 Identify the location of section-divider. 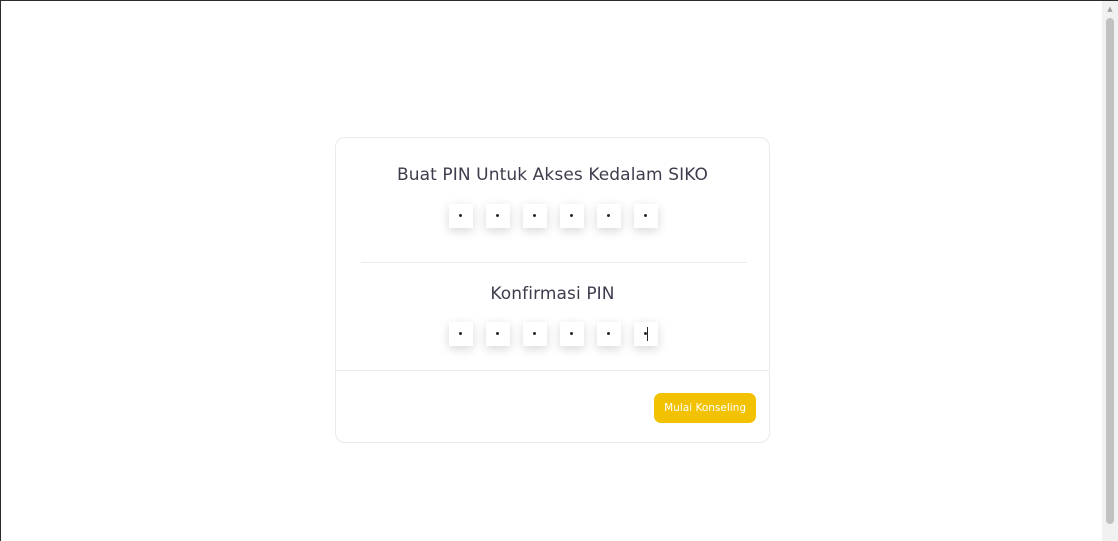
(554, 262).